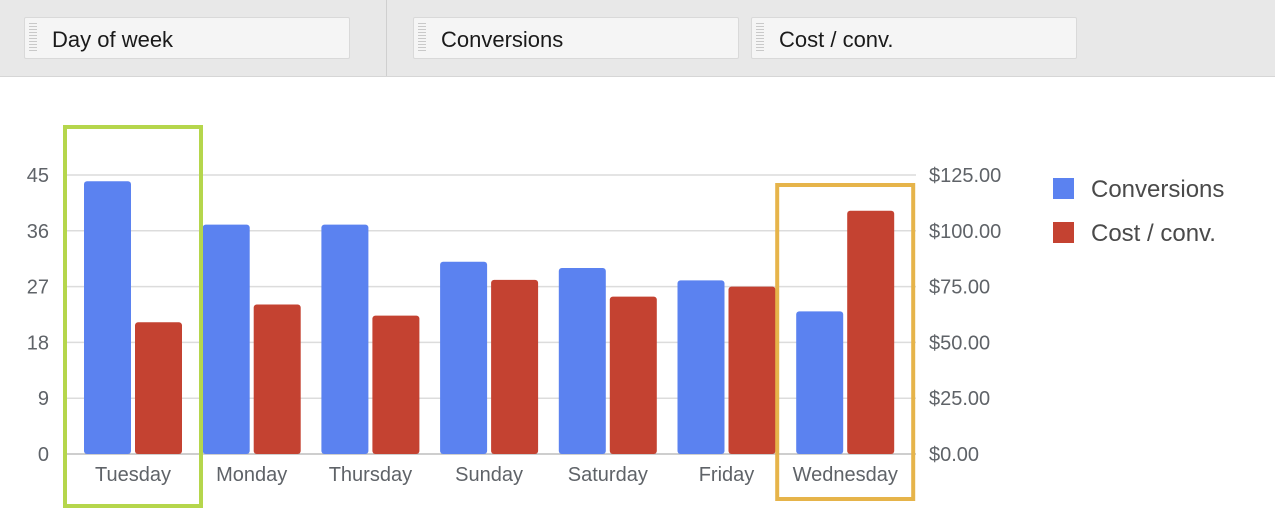 The width and height of the screenshot is (1275, 520). Describe the element at coordinates (38, 343) in the screenshot. I see `left-axis-tick: 18` at that location.